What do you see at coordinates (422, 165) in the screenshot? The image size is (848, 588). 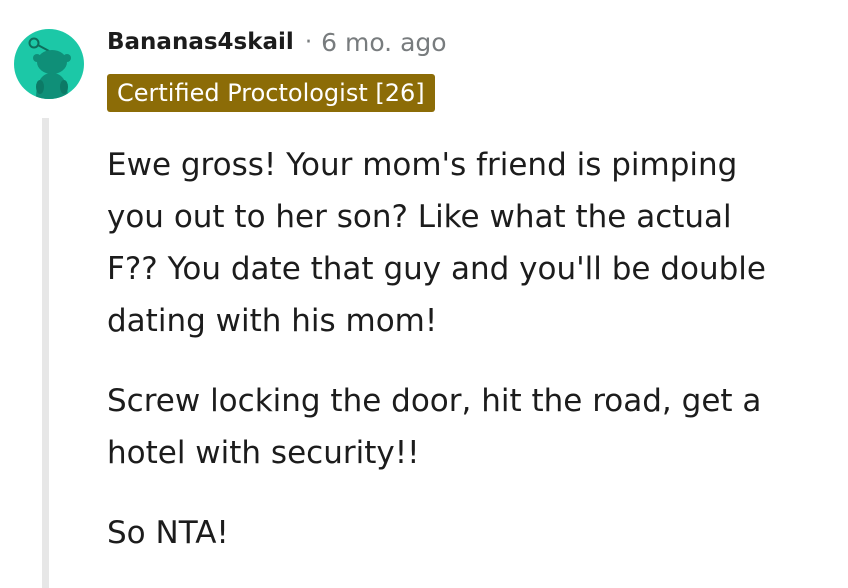 I see `comment-line: Ewe gross! Your mom's friend is pimping` at bounding box center [422, 165].